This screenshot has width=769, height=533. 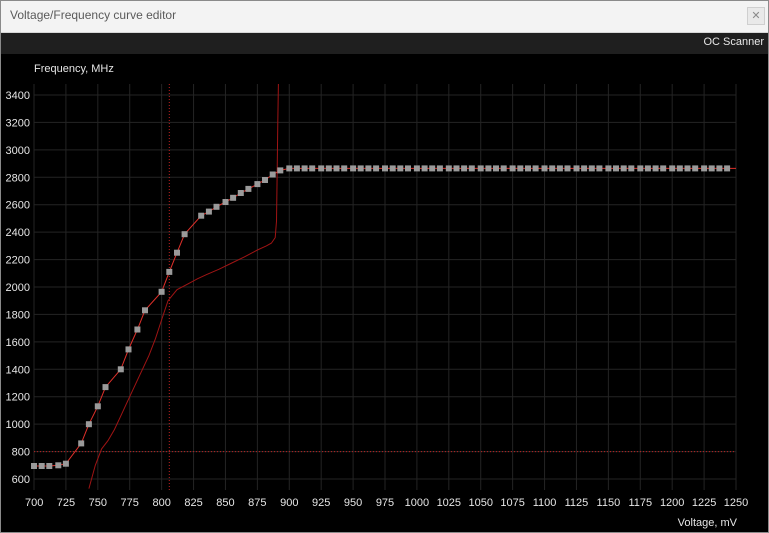 I want to click on oc-scanner-button: OC Scanner, so click(x=733, y=42).